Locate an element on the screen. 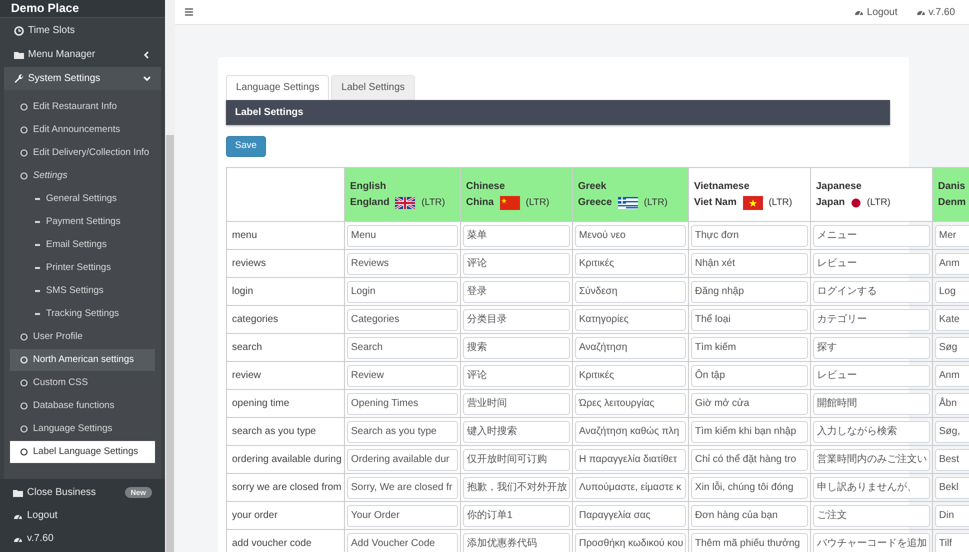  text-input: Sorry, We are closed fr is located at coordinates (402, 487).